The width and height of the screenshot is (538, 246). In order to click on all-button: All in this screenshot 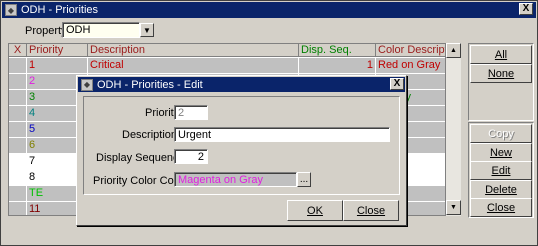, I will do `click(501, 54)`.